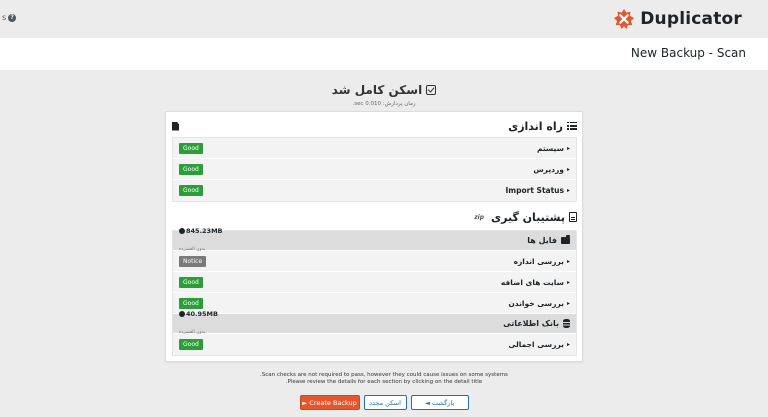 This screenshot has height=417, width=768. What do you see at coordinates (175, 126) in the screenshot?
I see `document-icon` at bounding box center [175, 126].